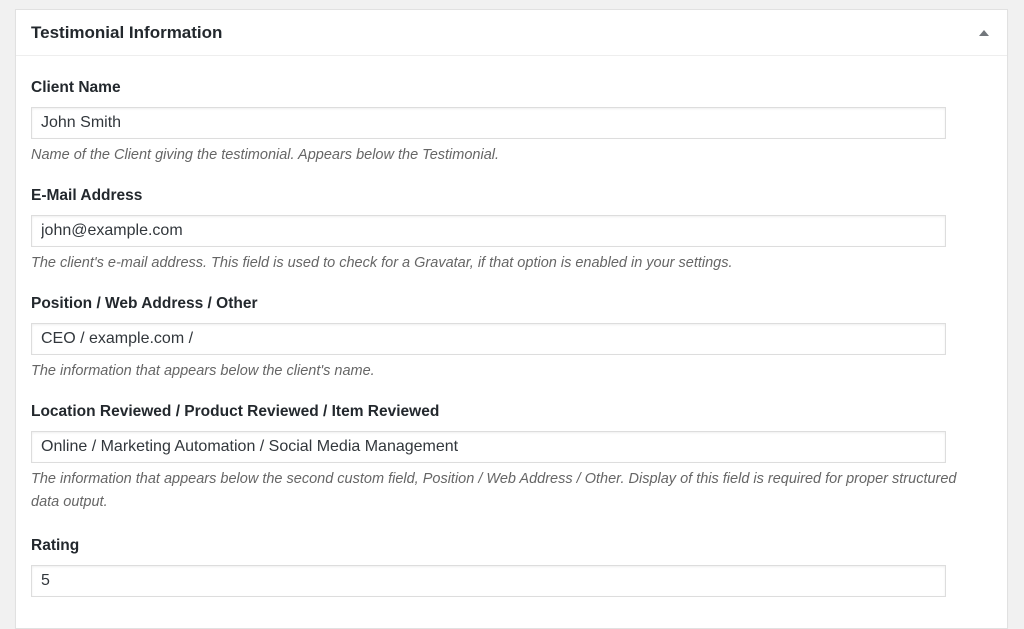 This screenshot has width=1024, height=629. Describe the element at coordinates (87, 195) in the screenshot. I see `email-label: E-Mail Address` at that location.